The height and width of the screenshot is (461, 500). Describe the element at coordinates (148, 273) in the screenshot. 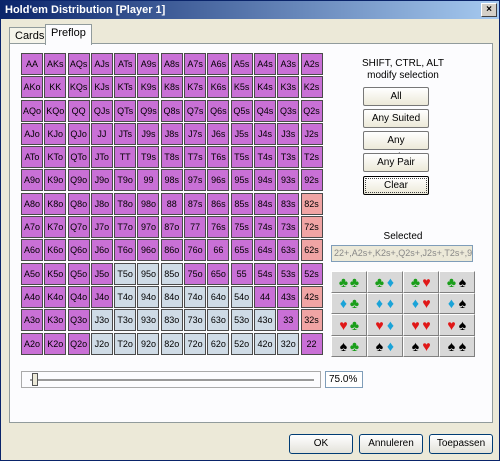

I see `hand-cell: 95o` at that location.